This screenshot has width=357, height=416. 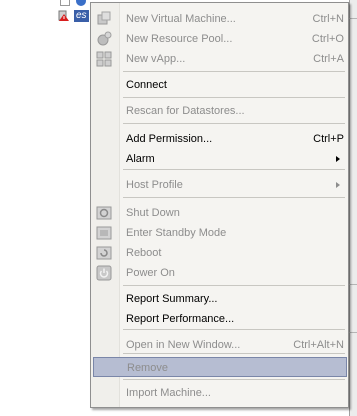 What do you see at coordinates (81, 16) in the screenshot?
I see `selected-host-label: es` at bounding box center [81, 16].